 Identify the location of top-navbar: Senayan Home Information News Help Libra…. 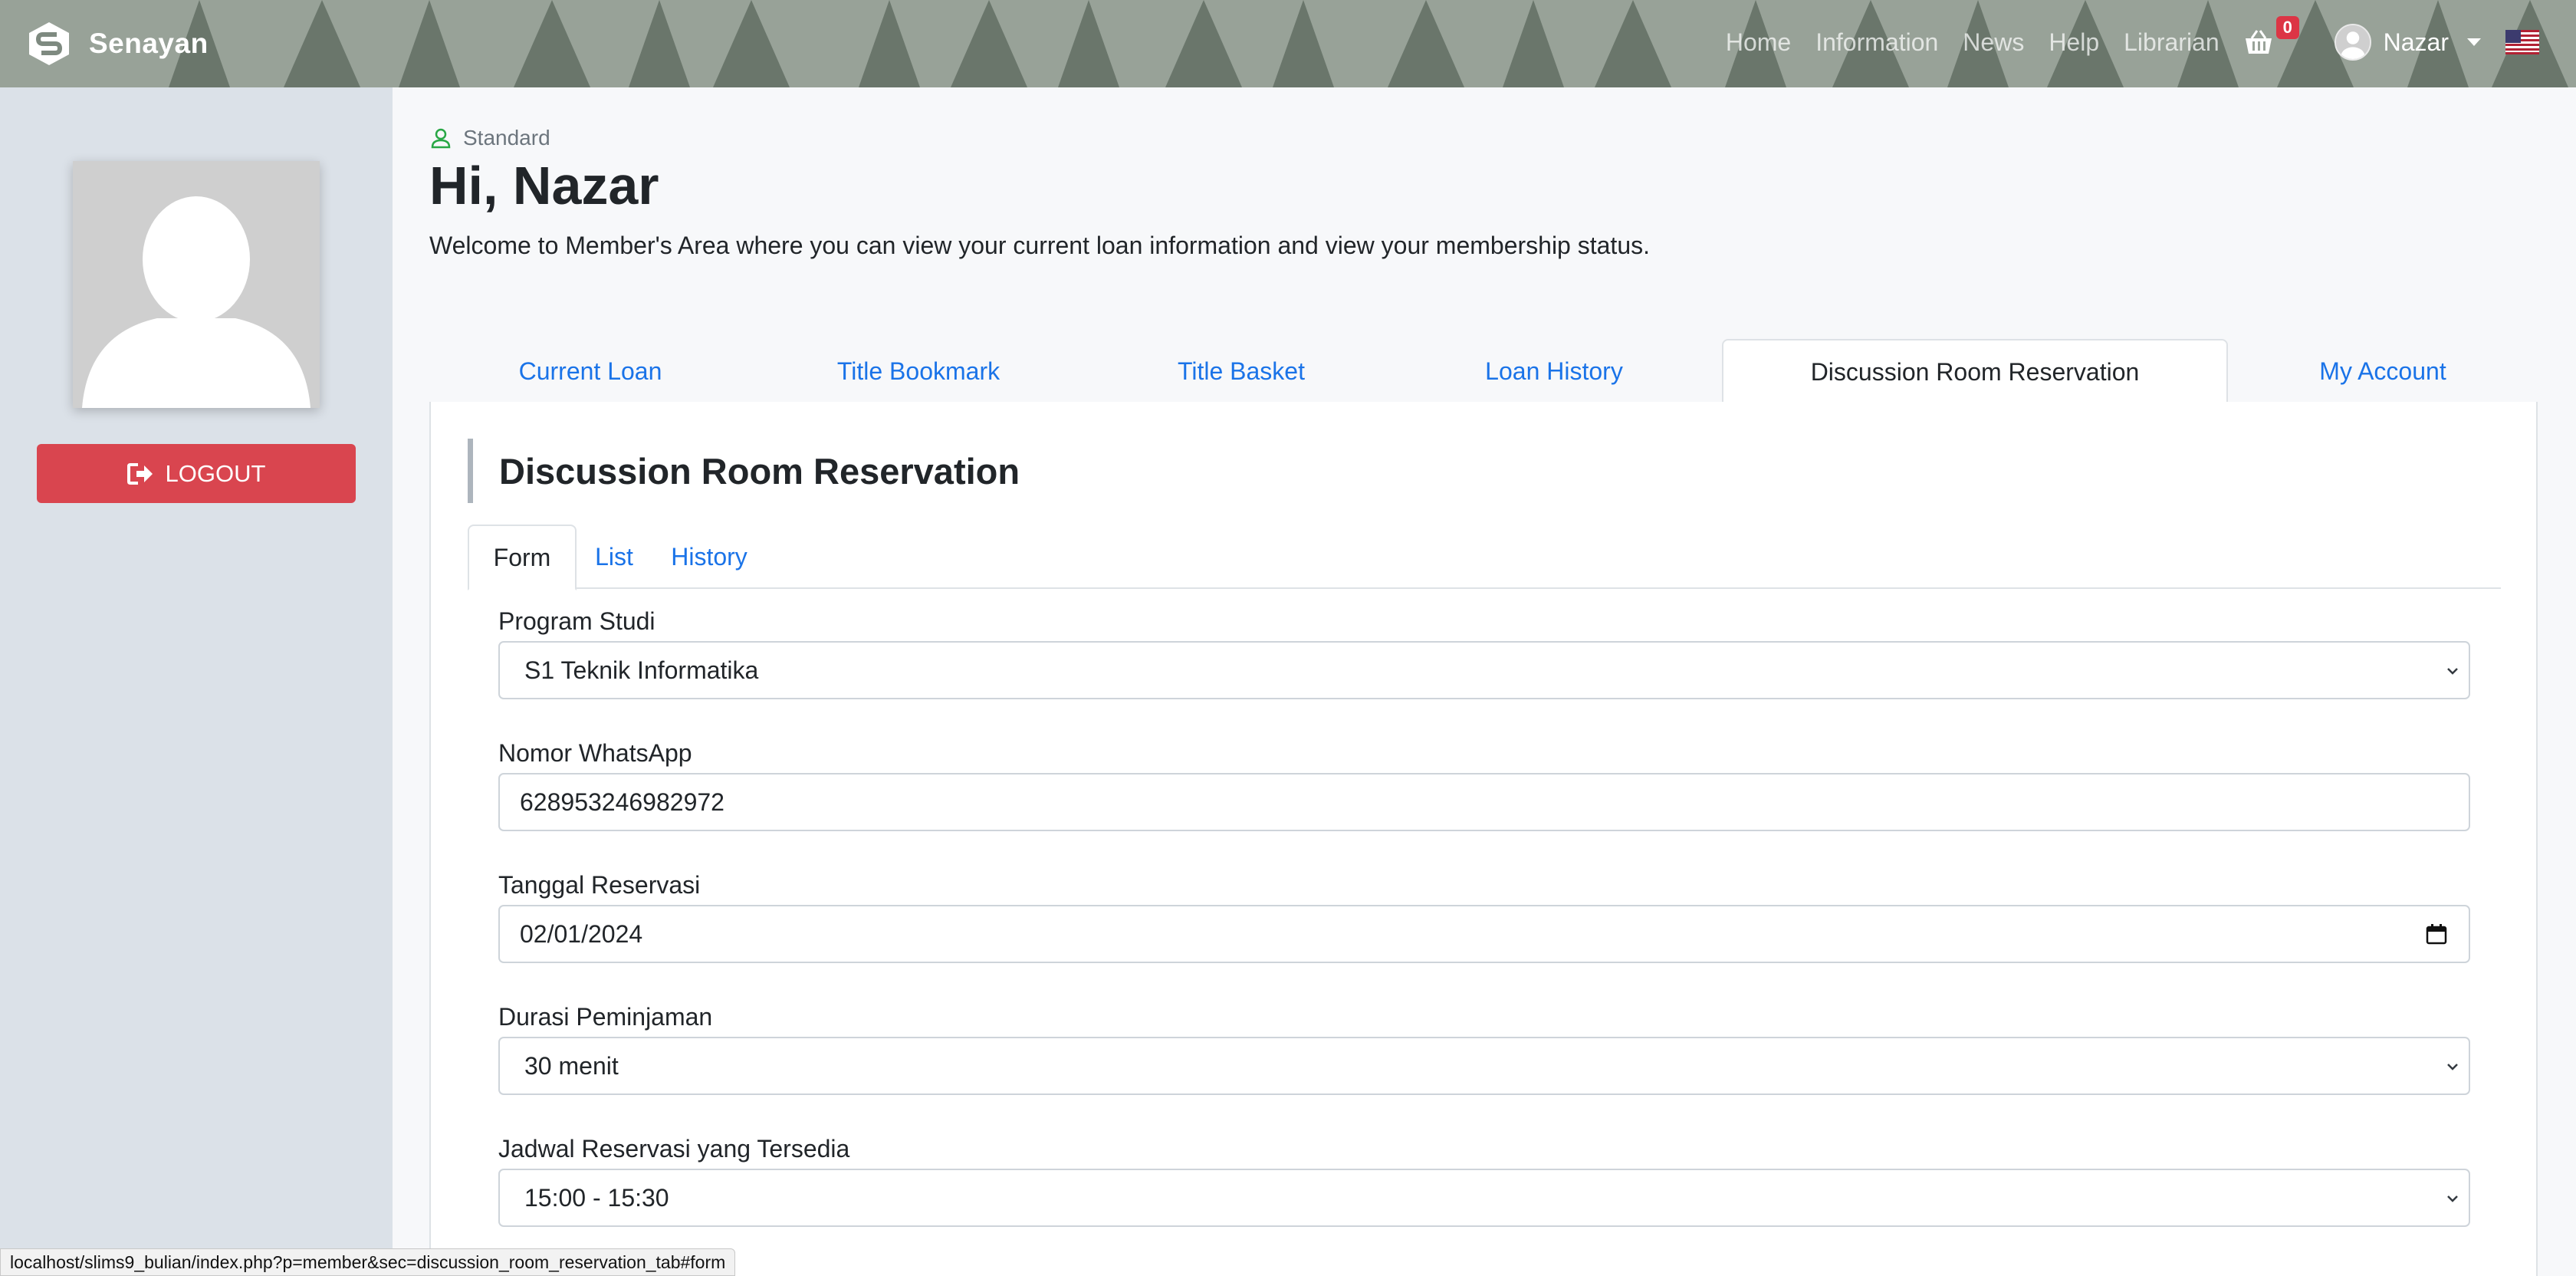
(1288, 43).